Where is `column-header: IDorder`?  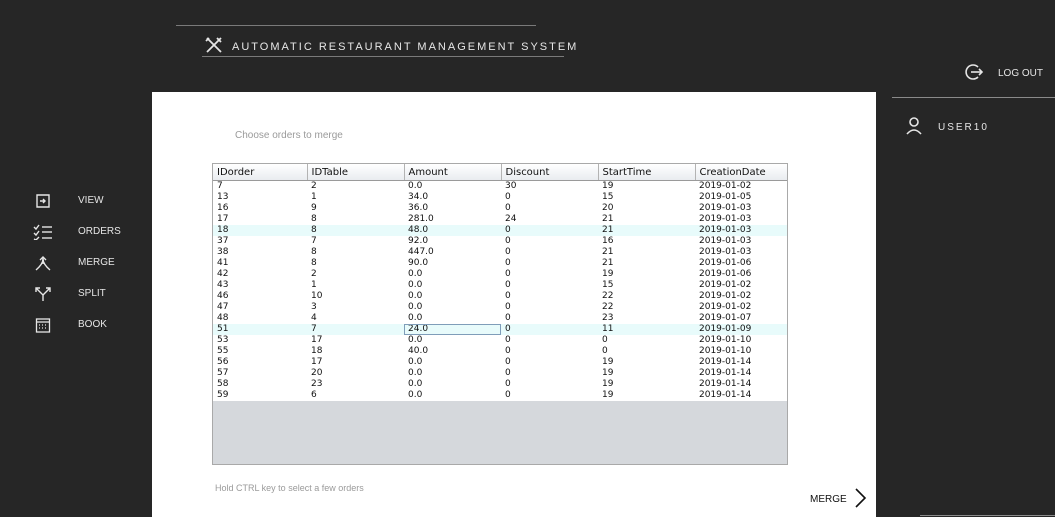
column-header: IDorder is located at coordinates (260, 172).